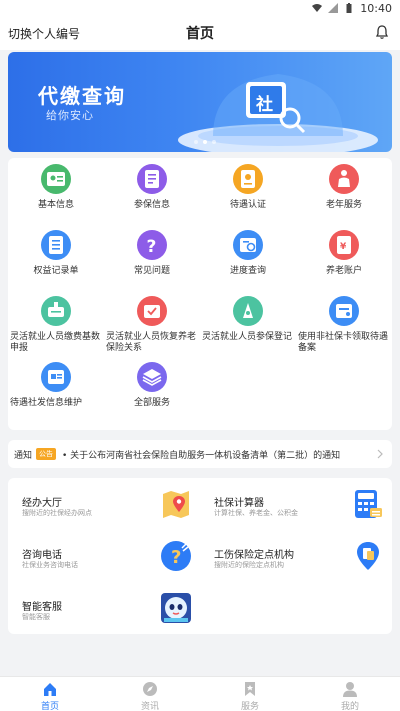 Image resolution: width=400 pixels, height=711 pixels. Describe the element at coordinates (57, 513) in the screenshot. I see `service-subtitle: 搜附近的社保经办网点` at that location.